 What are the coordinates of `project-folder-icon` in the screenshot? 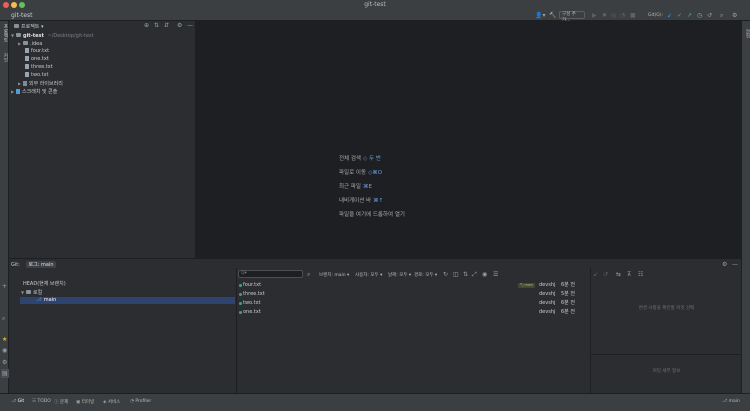 It's located at (16, 26).